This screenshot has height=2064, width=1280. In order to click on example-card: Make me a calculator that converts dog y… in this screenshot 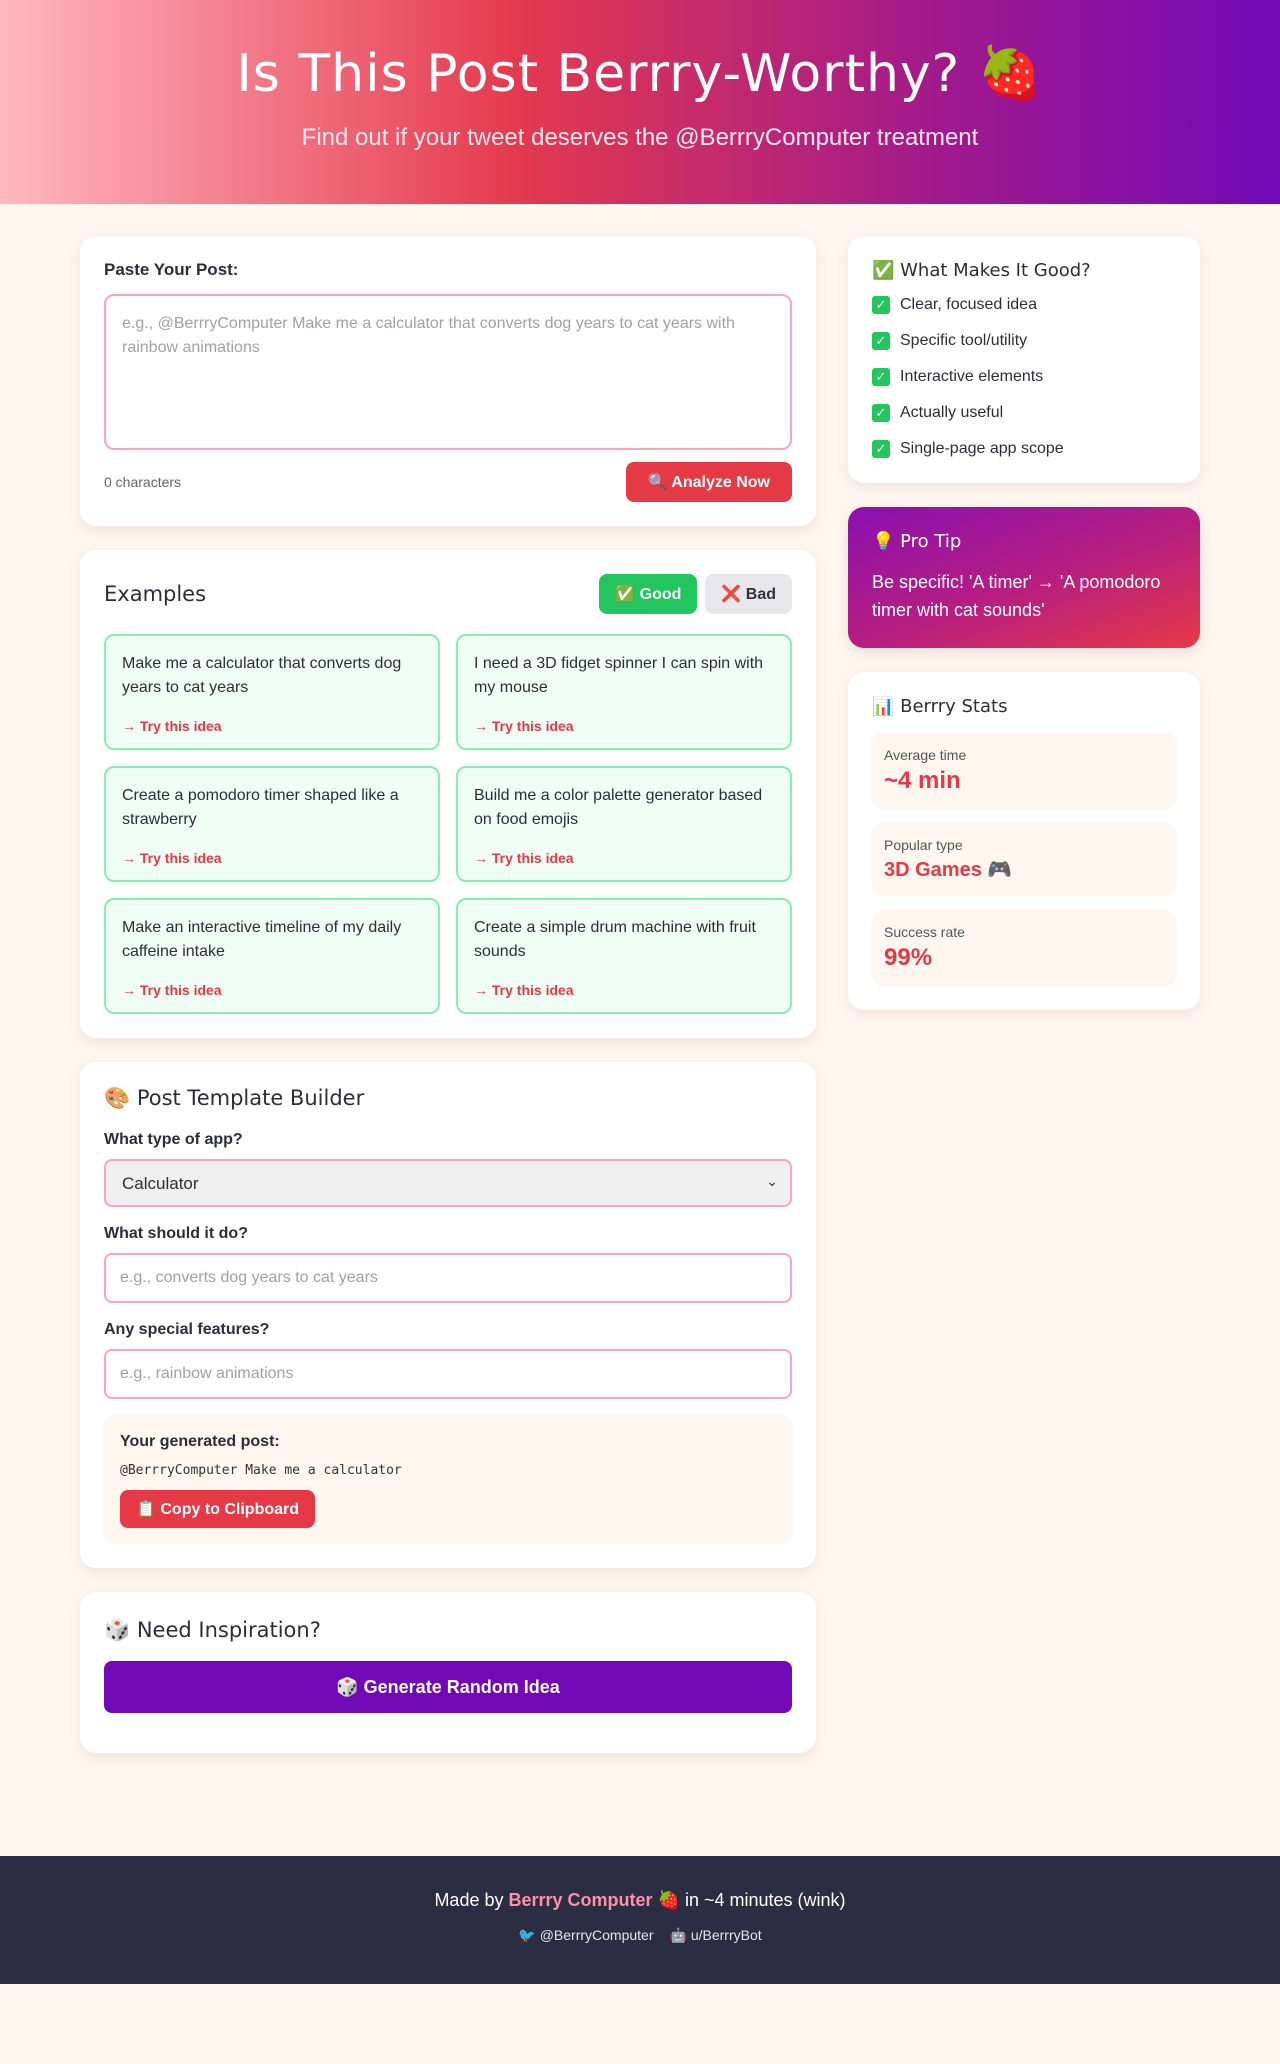, I will do `click(272, 692)`.